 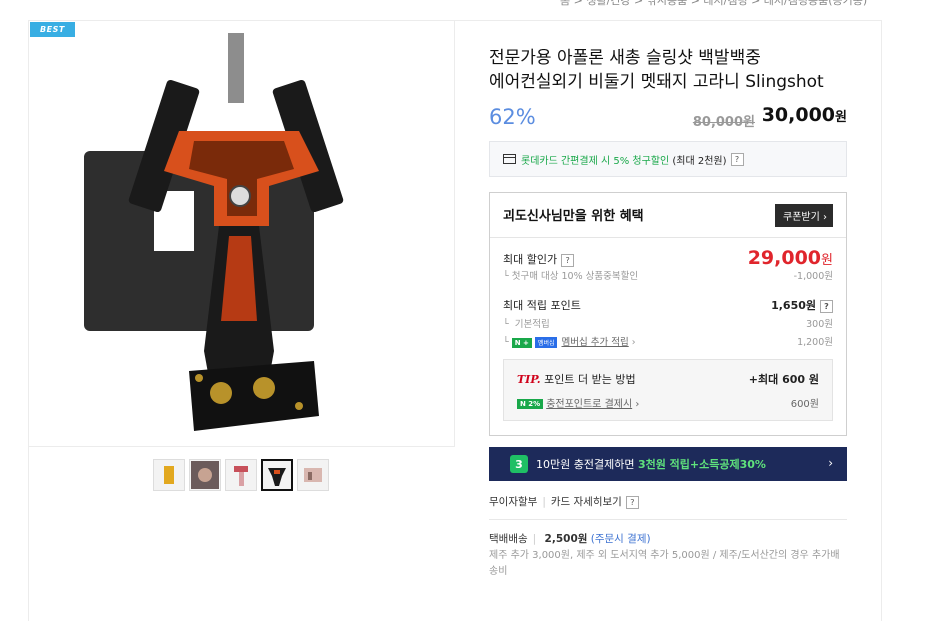 I want to click on max-points-row: 최대 적립 포인트 1,650원?, so click(x=668, y=305).